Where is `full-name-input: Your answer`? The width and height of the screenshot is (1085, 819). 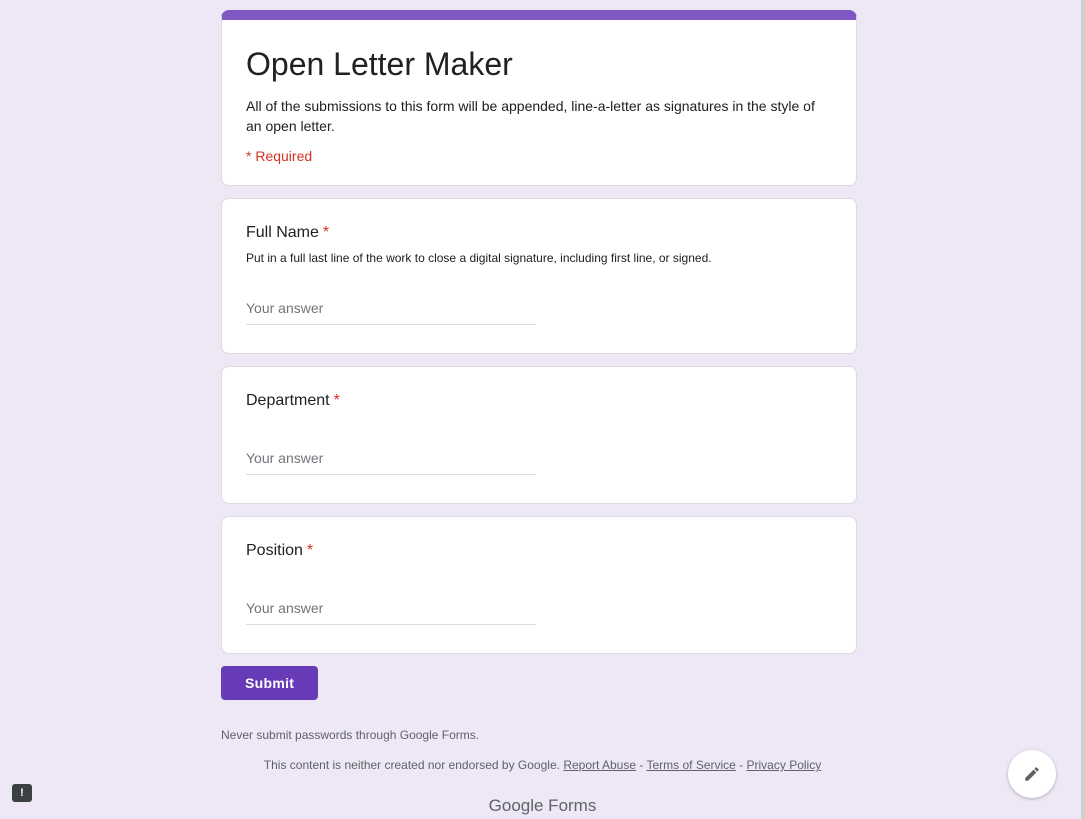
full-name-input: Your answer is located at coordinates (391, 312).